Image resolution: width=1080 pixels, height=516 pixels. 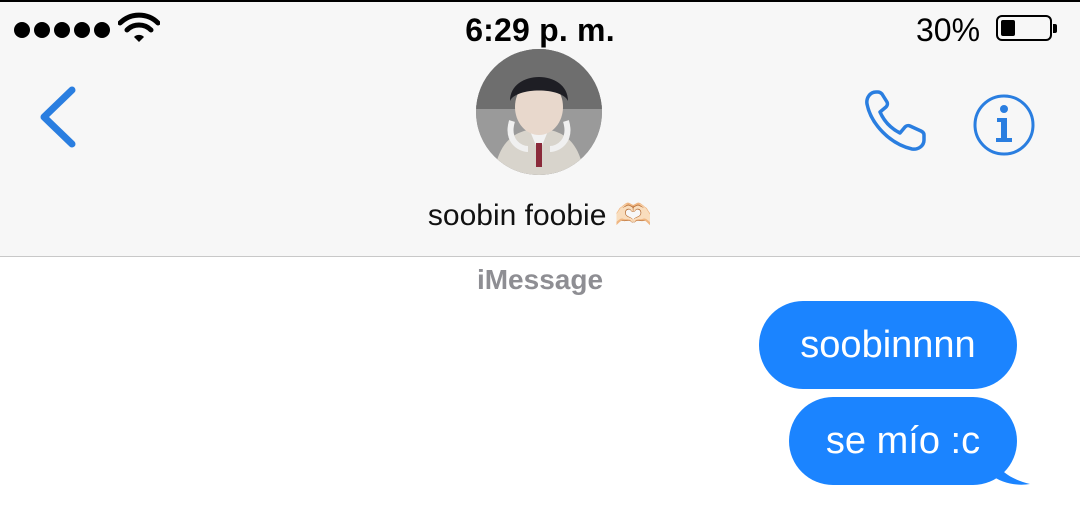 What do you see at coordinates (539, 112) in the screenshot?
I see `contact-avatar` at bounding box center [539, 112].